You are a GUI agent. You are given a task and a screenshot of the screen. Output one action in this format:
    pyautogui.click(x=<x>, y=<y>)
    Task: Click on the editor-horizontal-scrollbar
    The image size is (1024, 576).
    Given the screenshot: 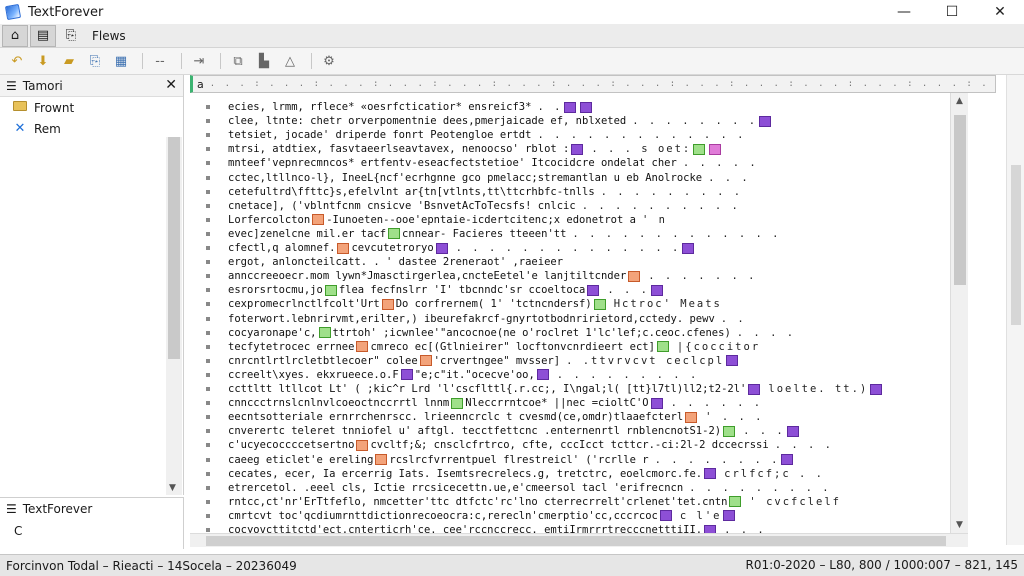 What is the action you would take?
    pyautogui.click(x=579, y=540)
    